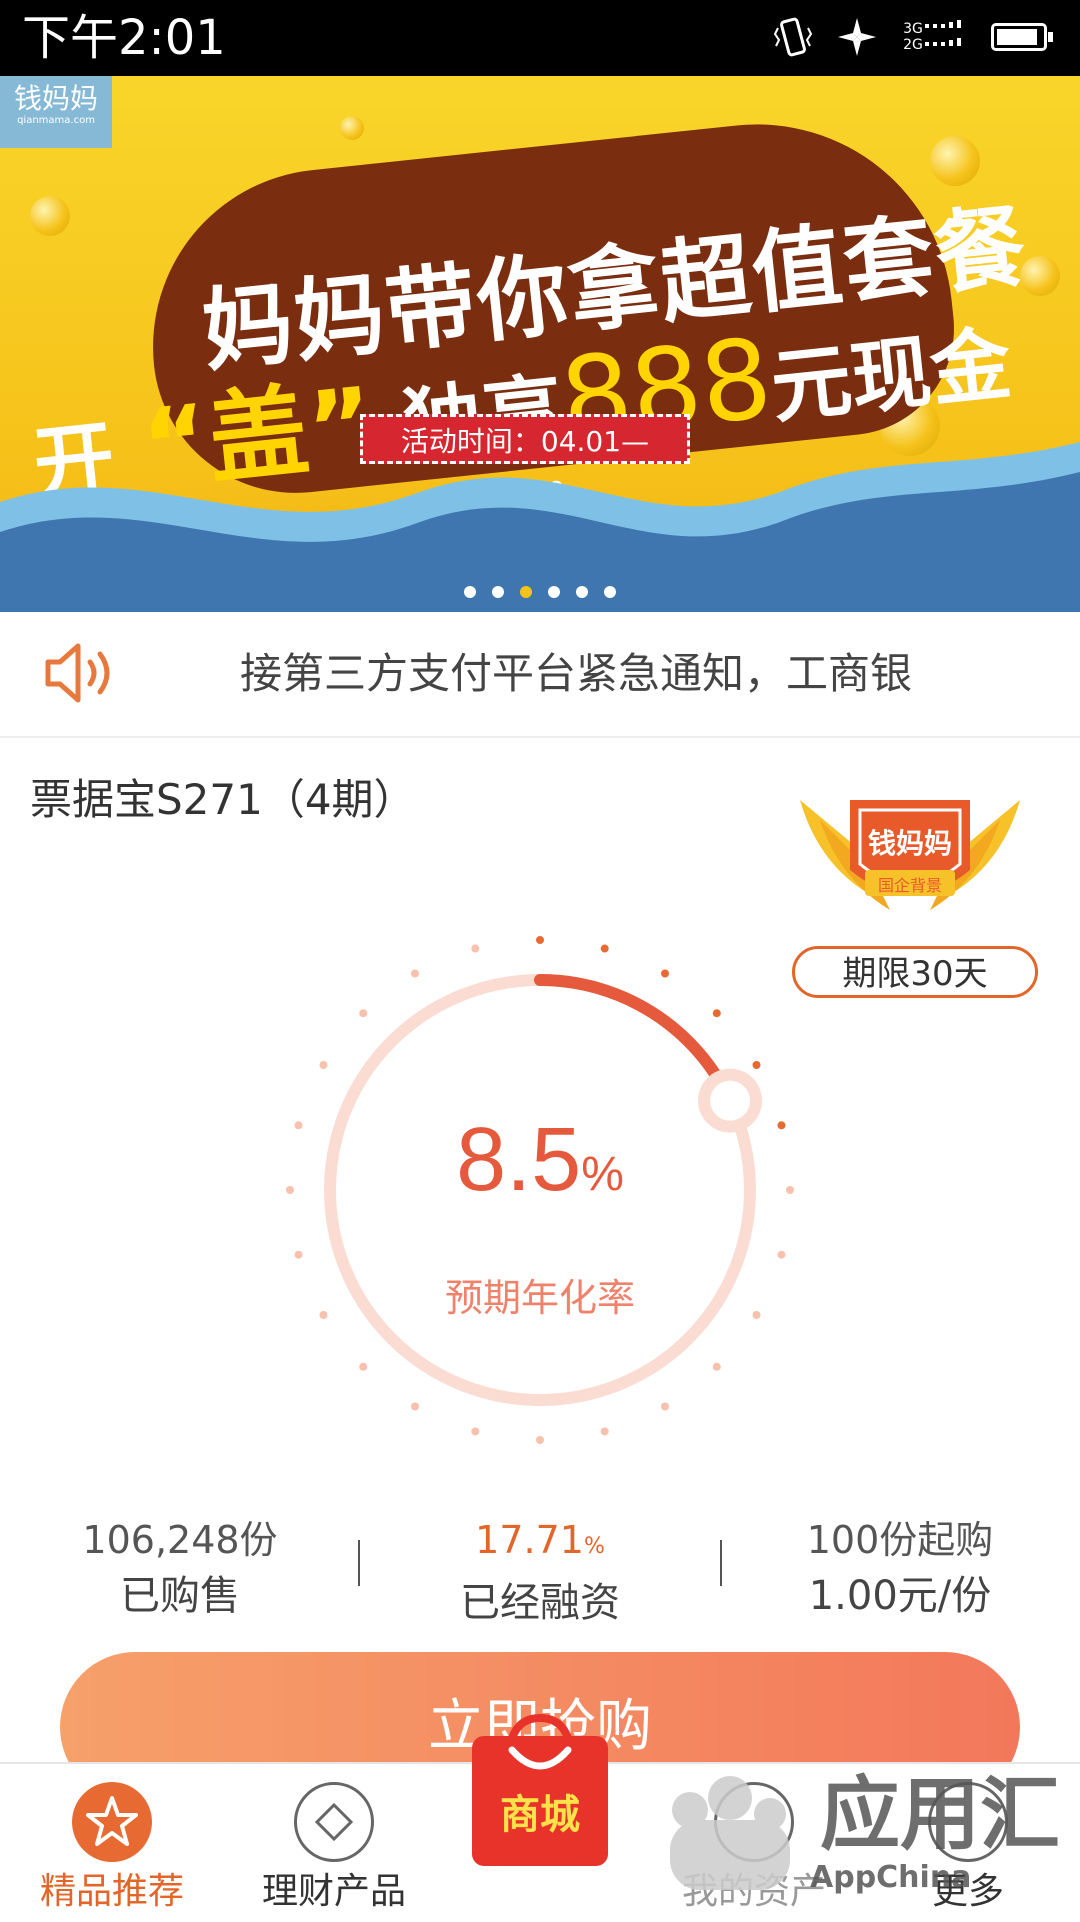 This screenshot has width=1080, height=1922. I want to click on annual-rate-label: 预期年化率, so click(539, 1298).